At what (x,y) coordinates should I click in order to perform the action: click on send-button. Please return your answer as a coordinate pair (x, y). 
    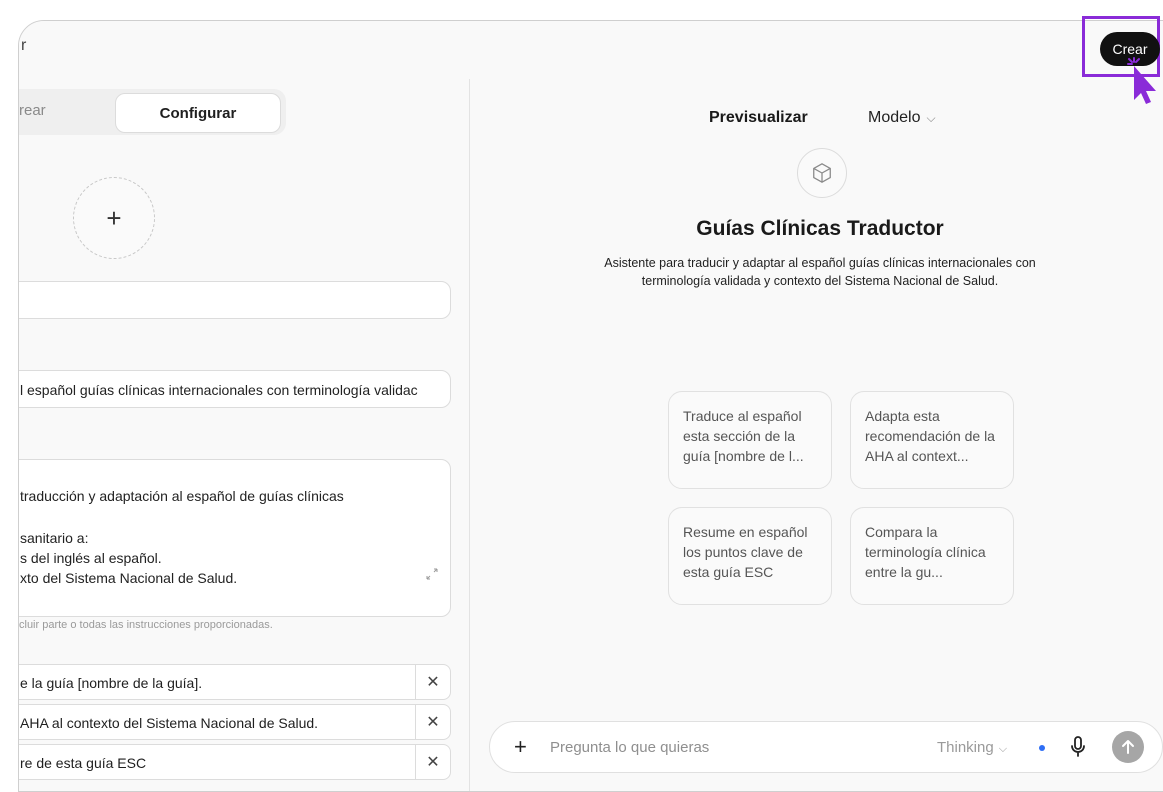
    Looking at the image, I should click on (1128, 747).